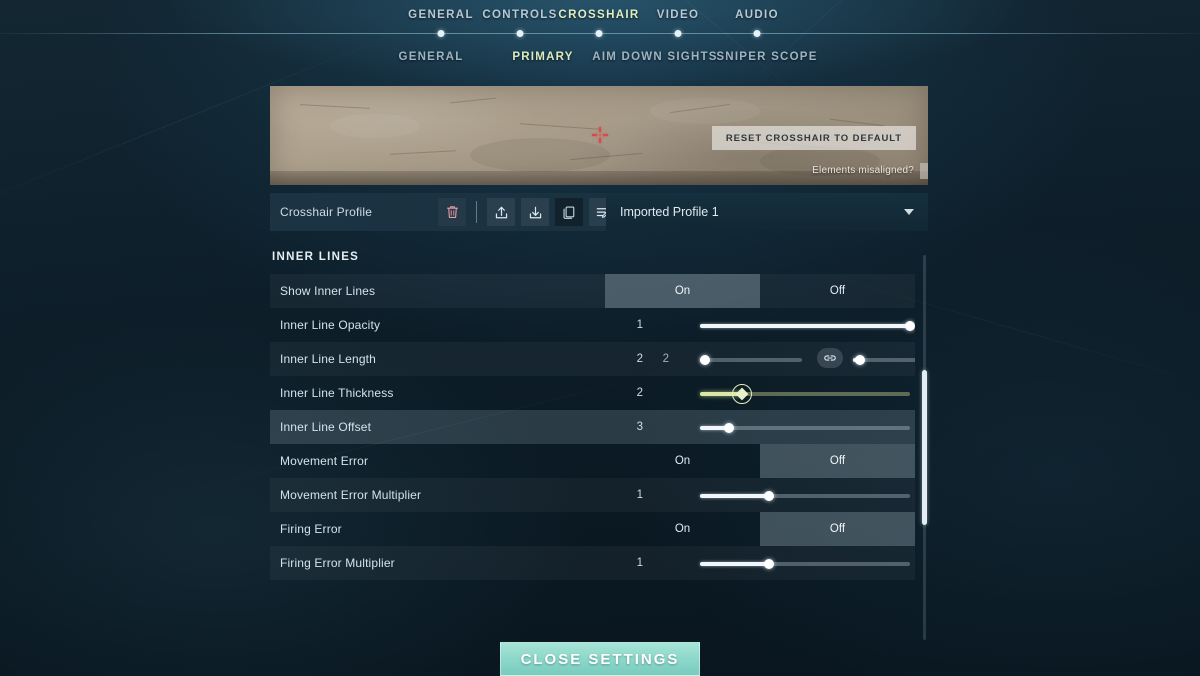 The height and width of the screenshot is (676, 1200). What do you see at coordinates (519, 15) in the screenshot?
I see `primary-nav-item-controls: CONTROLS` at bounding box center [519, 15].